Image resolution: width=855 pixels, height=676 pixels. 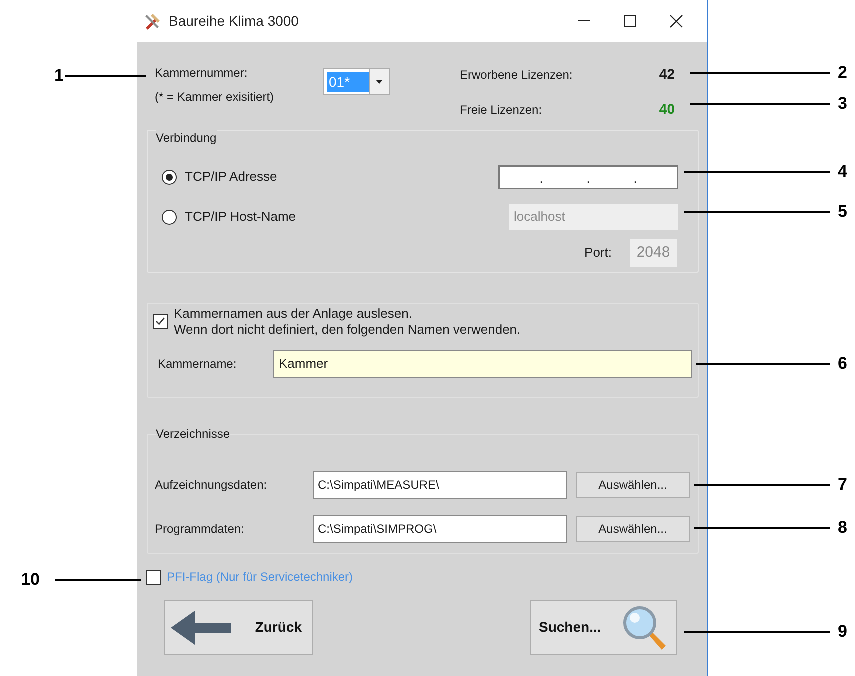 What do you see at coordinates (202, 73) in the screenshot?
I see `chamber-number-label: Kammernummer:` at bounding box center [202, 73].